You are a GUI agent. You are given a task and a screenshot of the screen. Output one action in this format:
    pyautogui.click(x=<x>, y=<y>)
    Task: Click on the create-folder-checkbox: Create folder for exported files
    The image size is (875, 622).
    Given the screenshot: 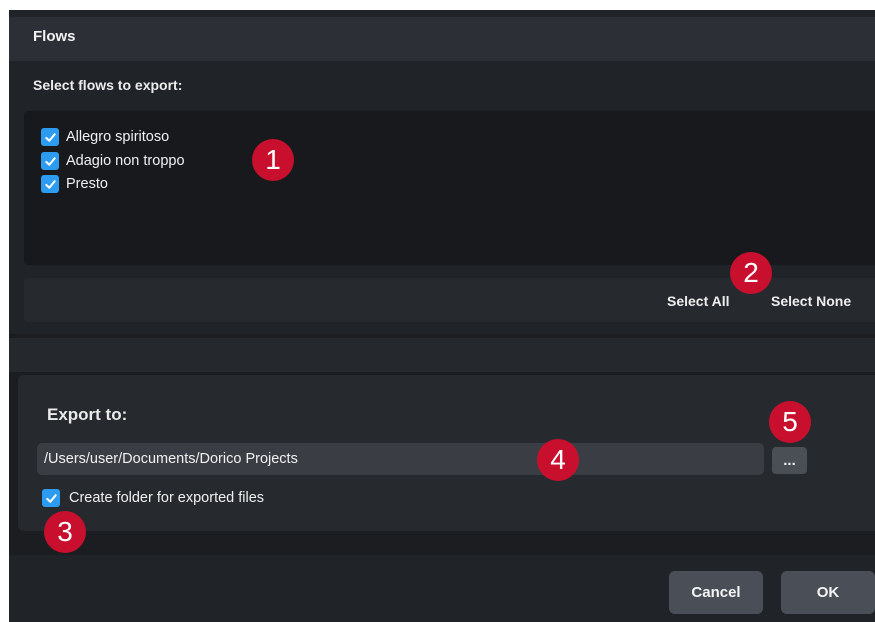 What is the action you would take?
    pyautogui.click(x=153, y=498)
    